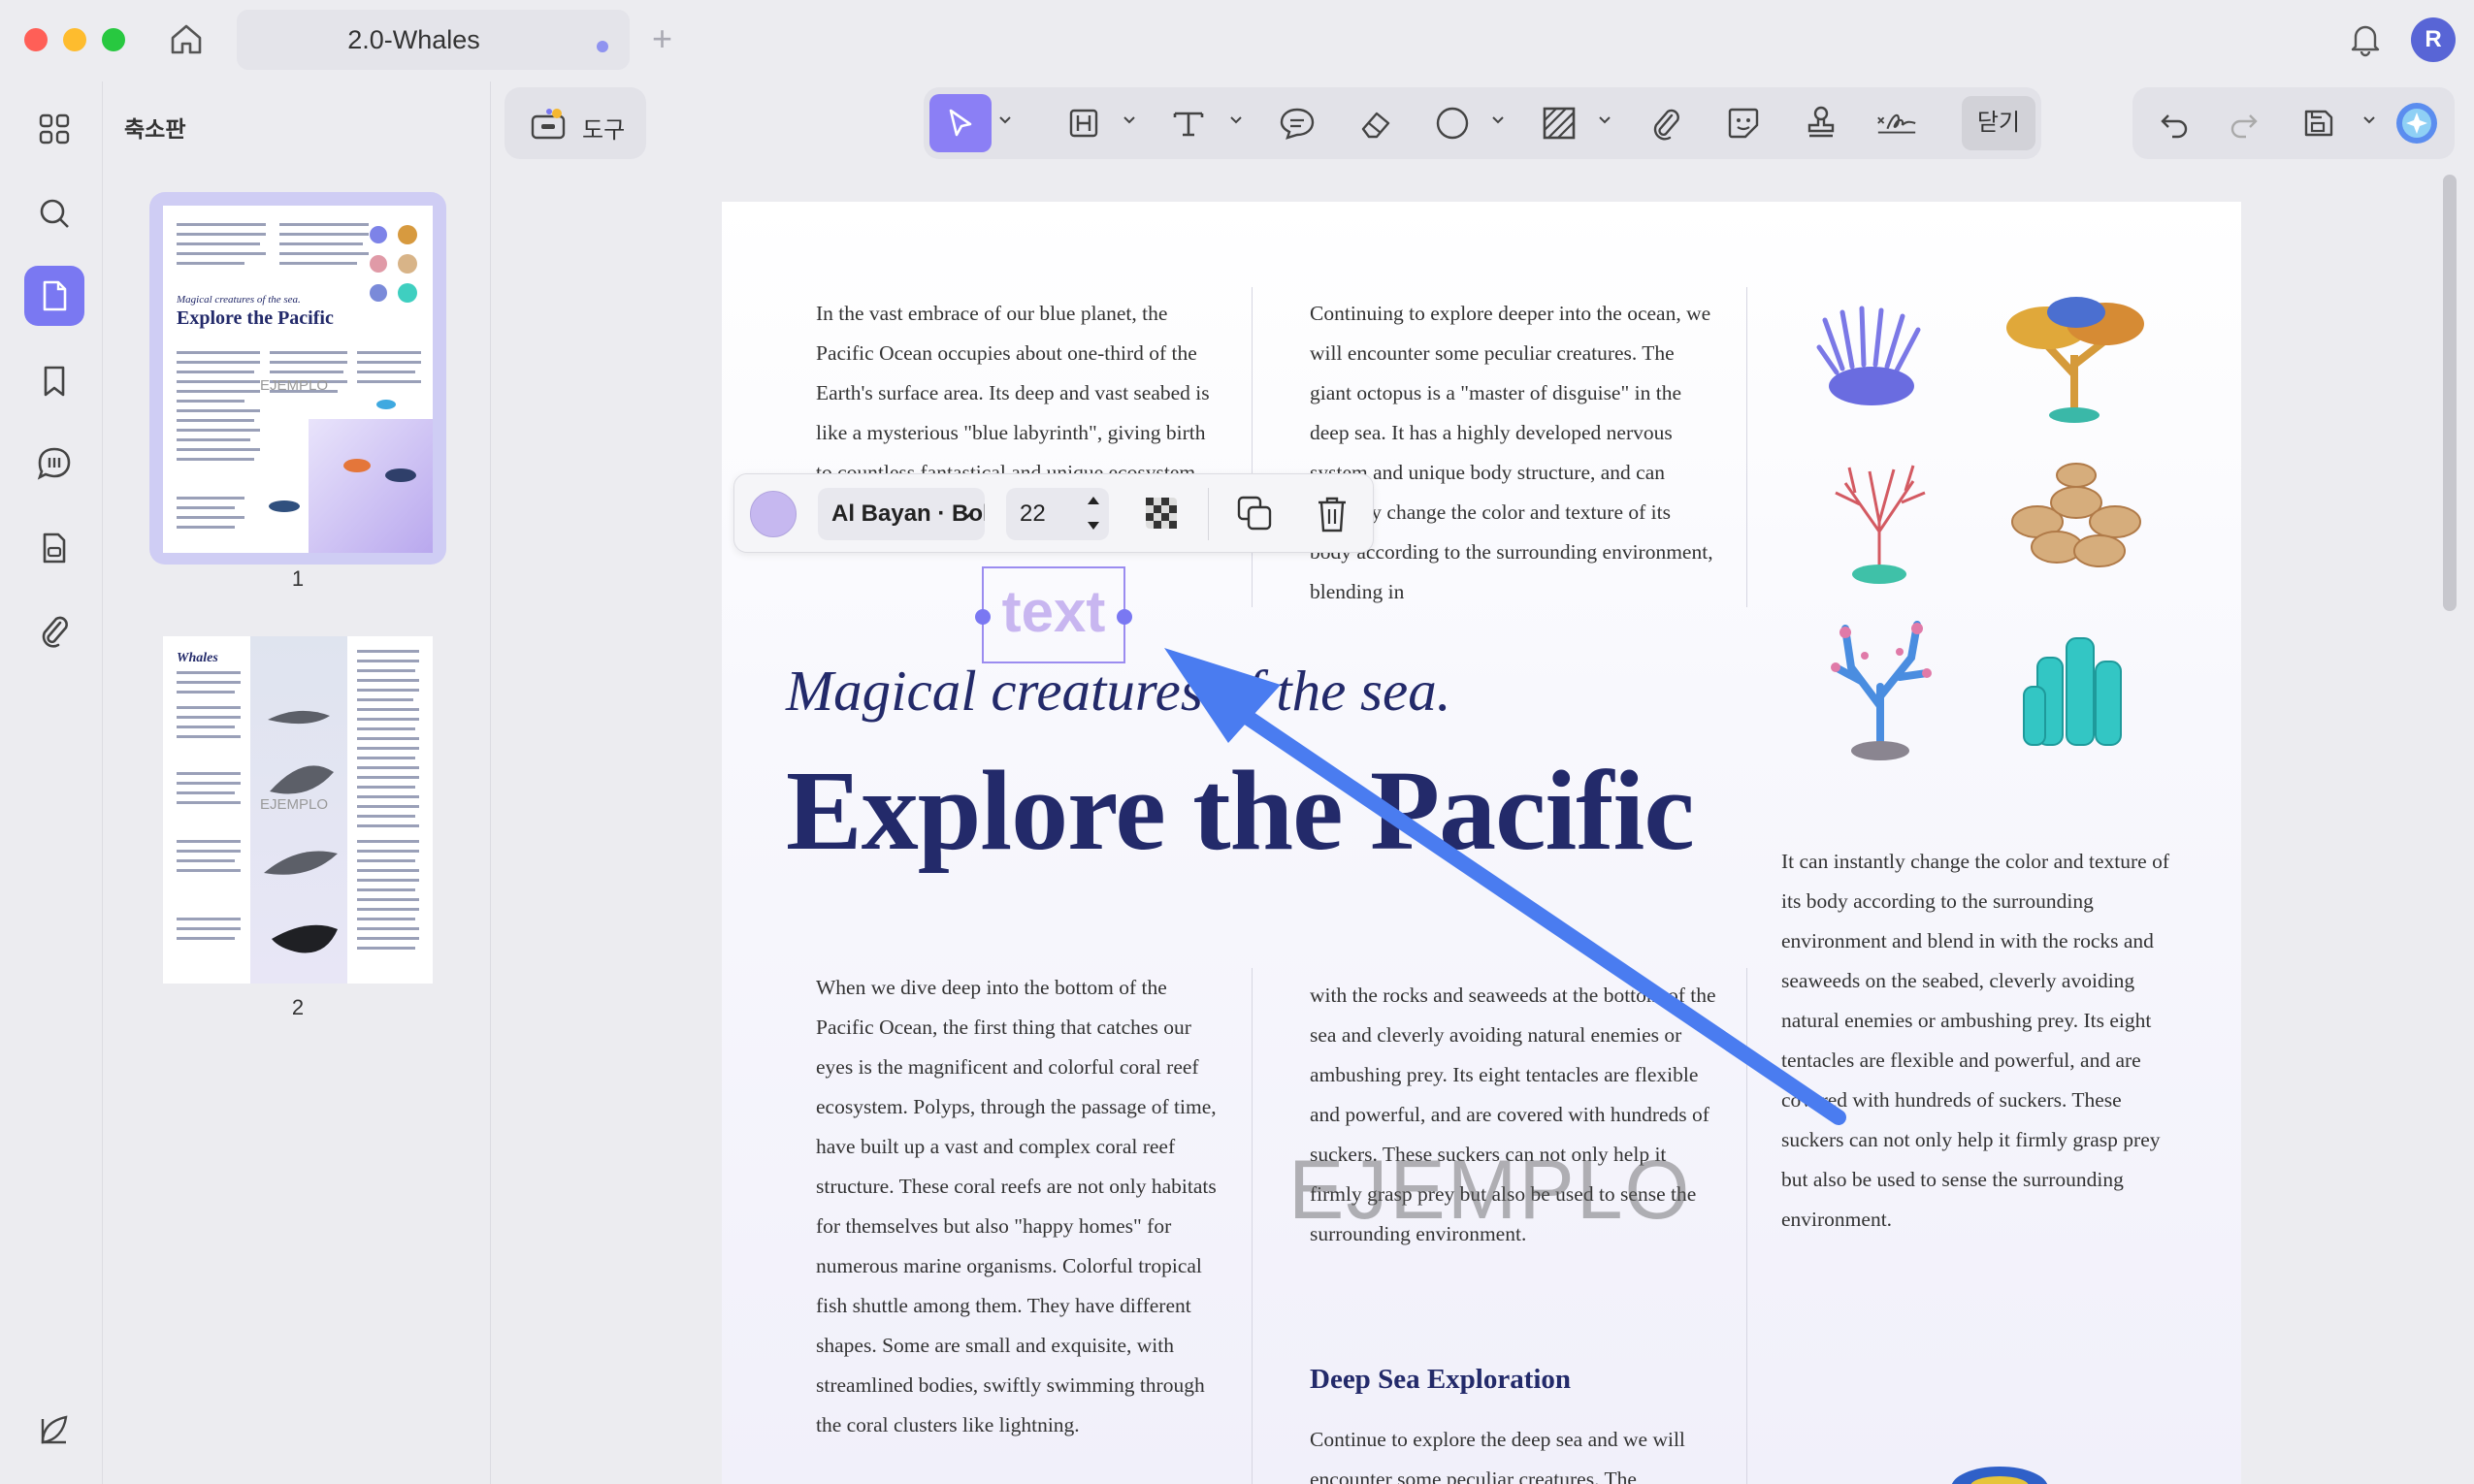 This screenshot has width=2474, height=1484. Describe the element at coordinates (1188, 123) in the screenshot. I see `text-tool-button` at that location.